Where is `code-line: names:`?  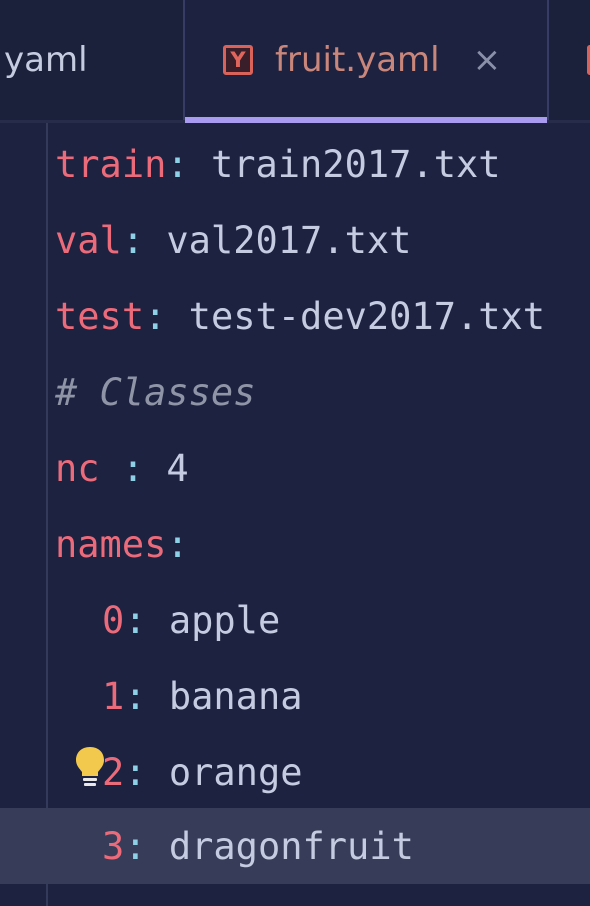
code-line: names: is located at coordinates (295, 544).